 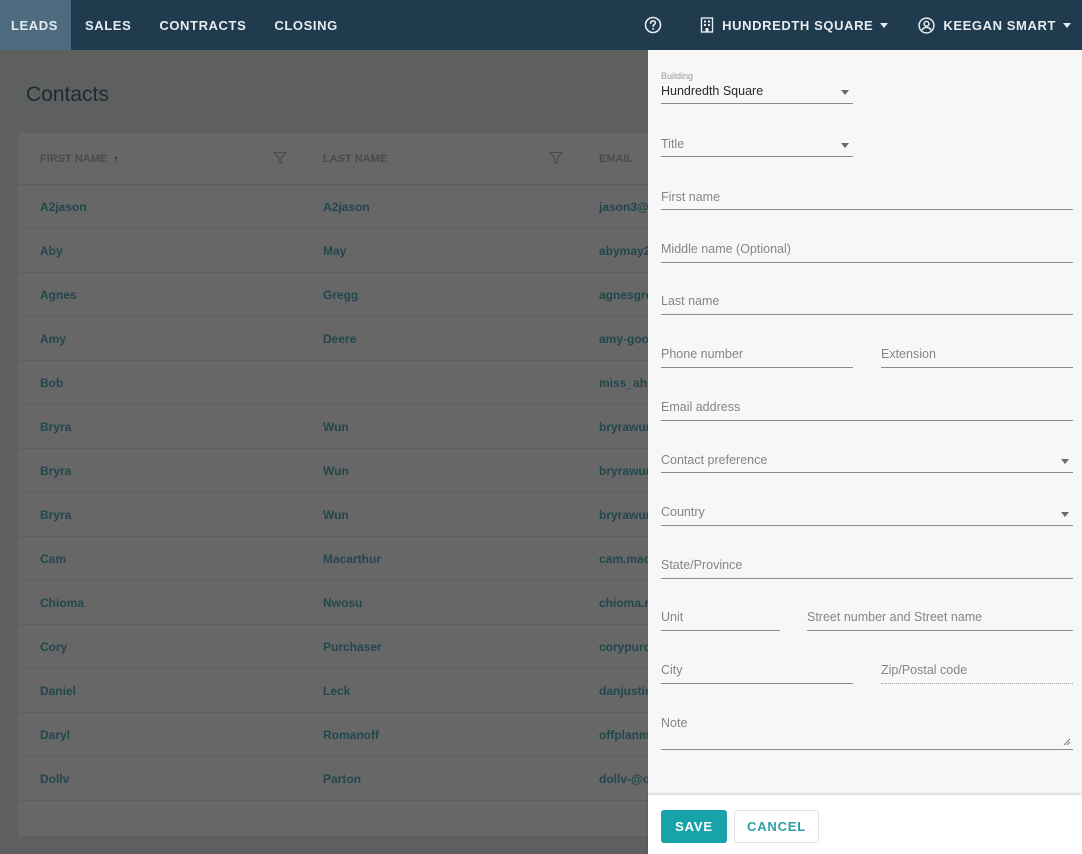 I want to click on zip-postal-code-label: Zip/Postal code, so click(x=924, y=670).